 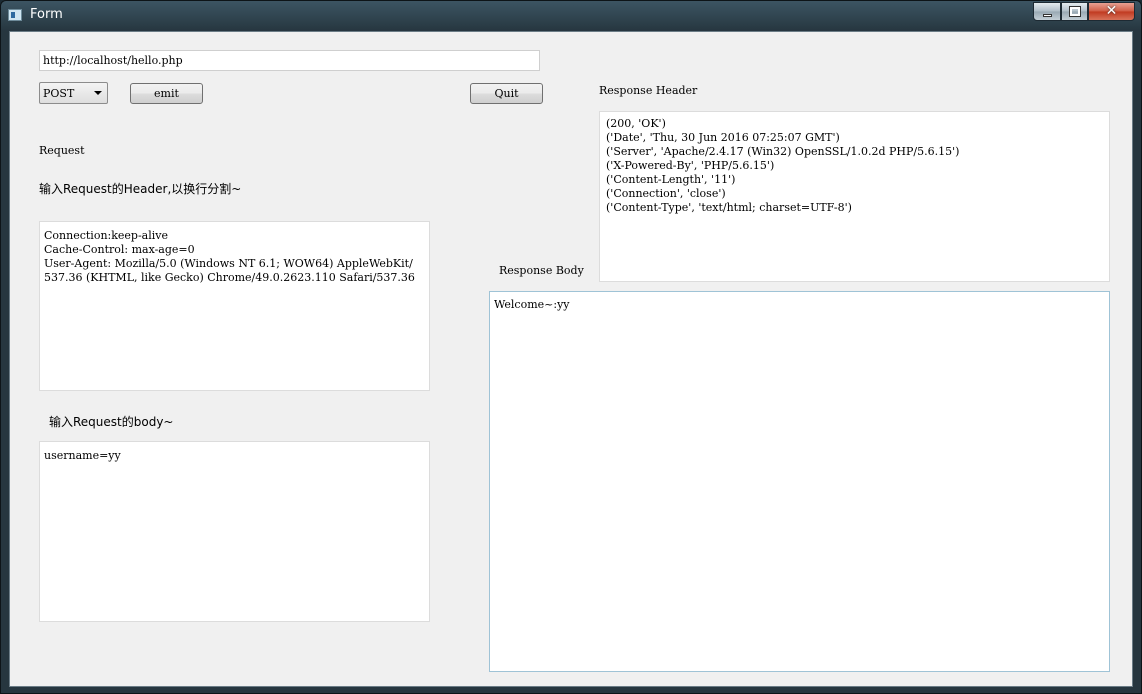 I want to click on minimize-icon, so click(x=1047, y=15).